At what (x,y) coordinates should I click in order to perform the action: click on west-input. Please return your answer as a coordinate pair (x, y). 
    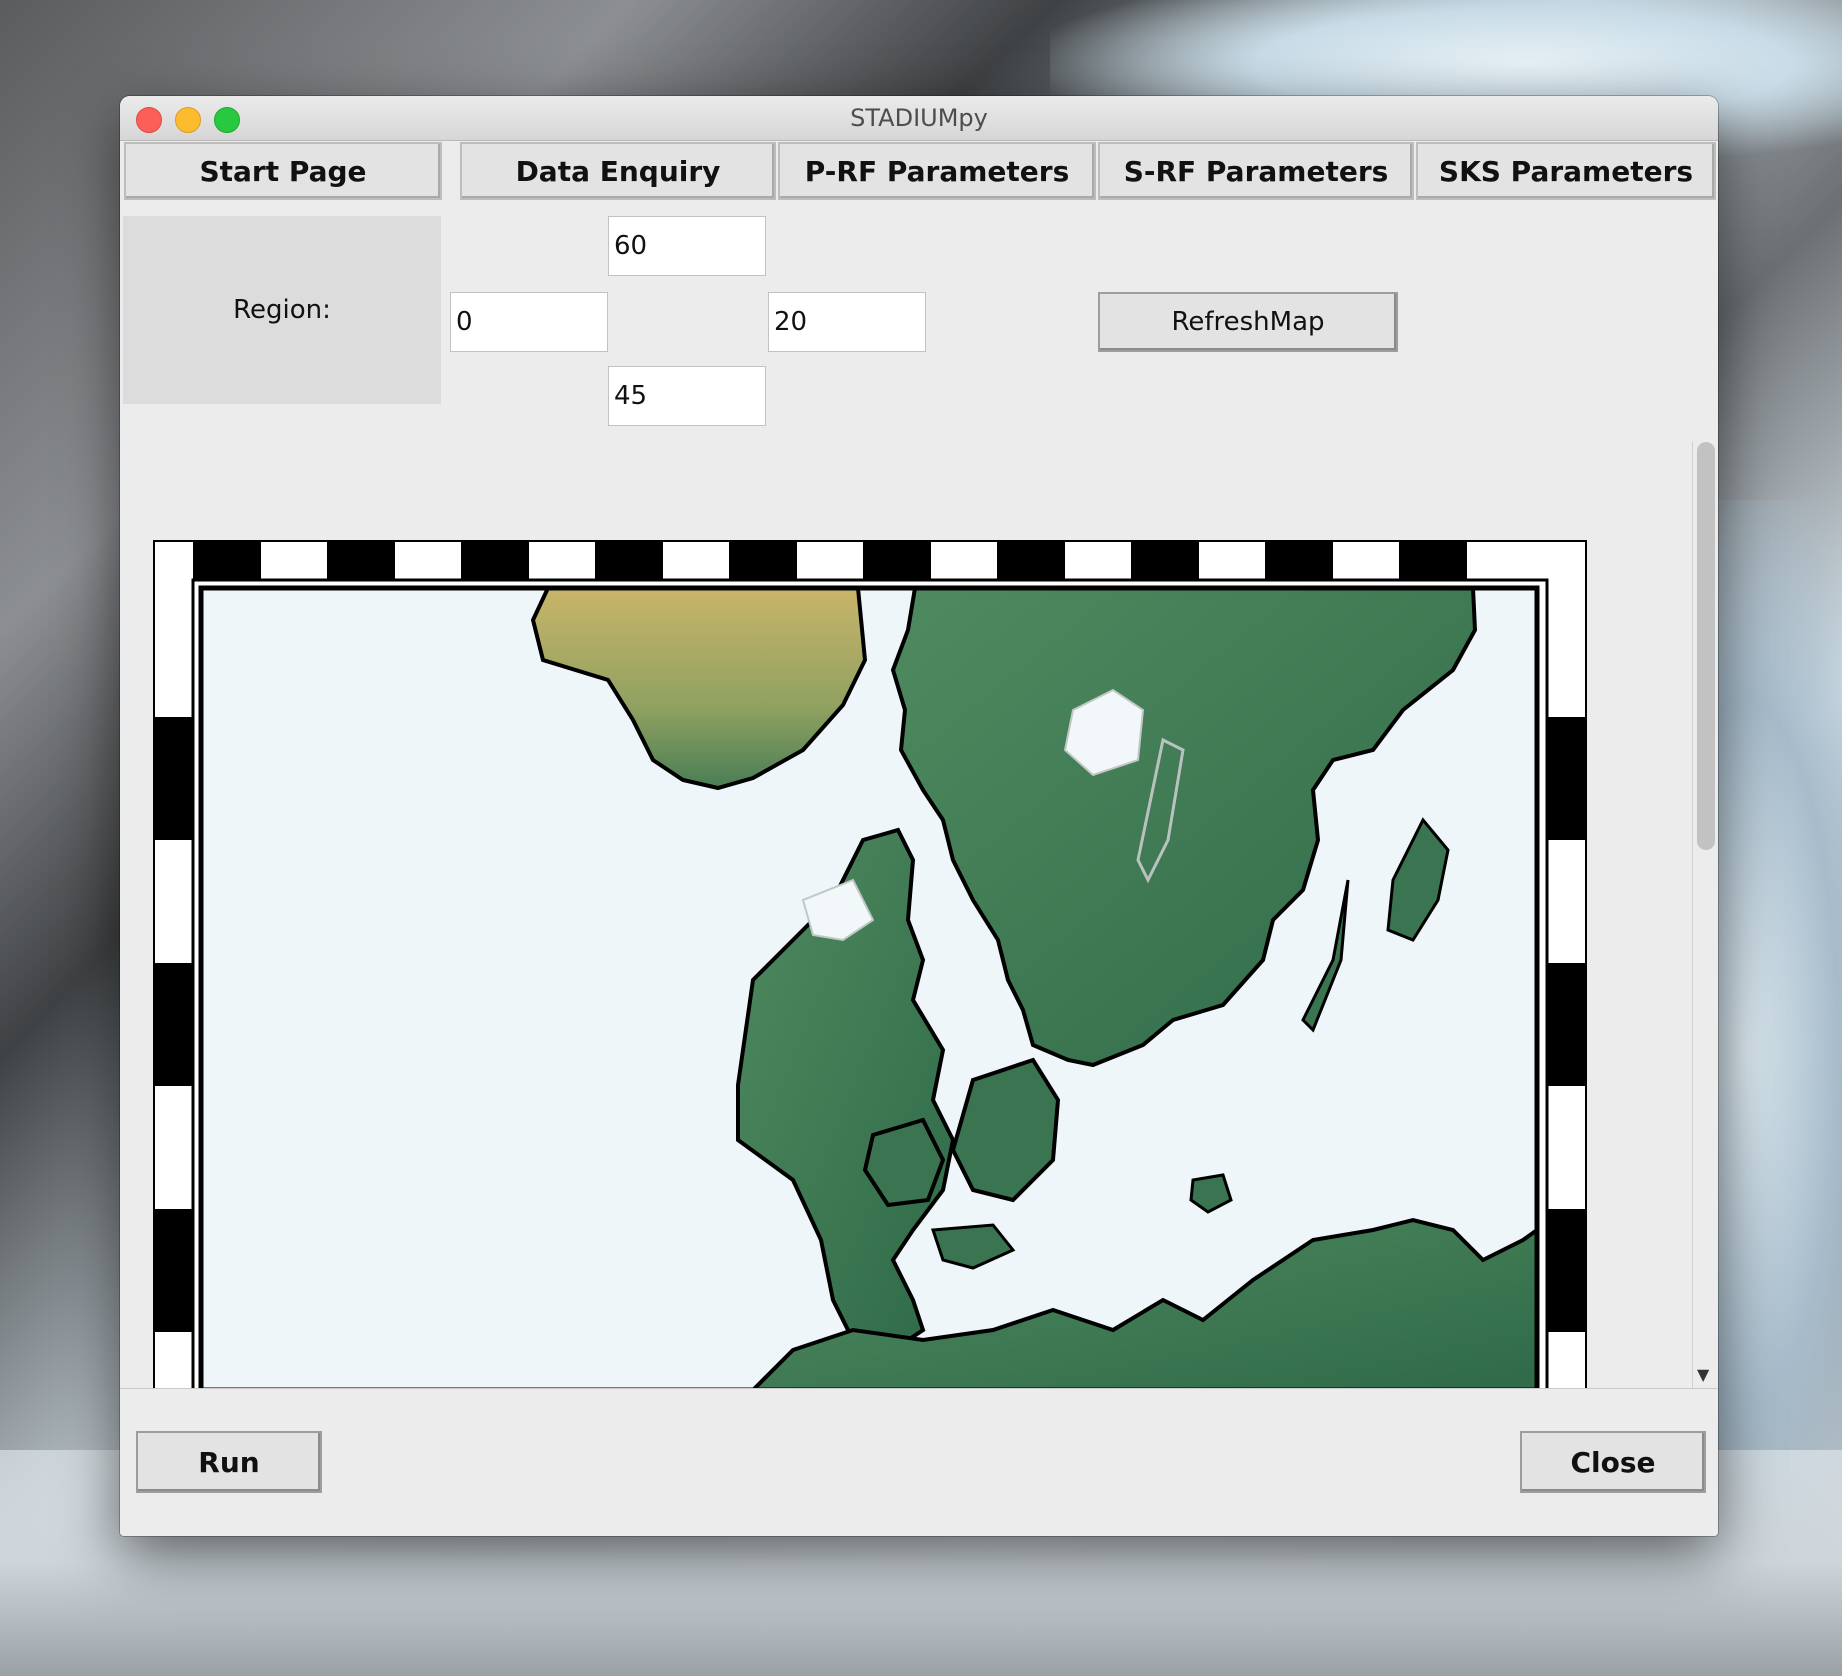
    Looking at the image, I should click on (529, 322).